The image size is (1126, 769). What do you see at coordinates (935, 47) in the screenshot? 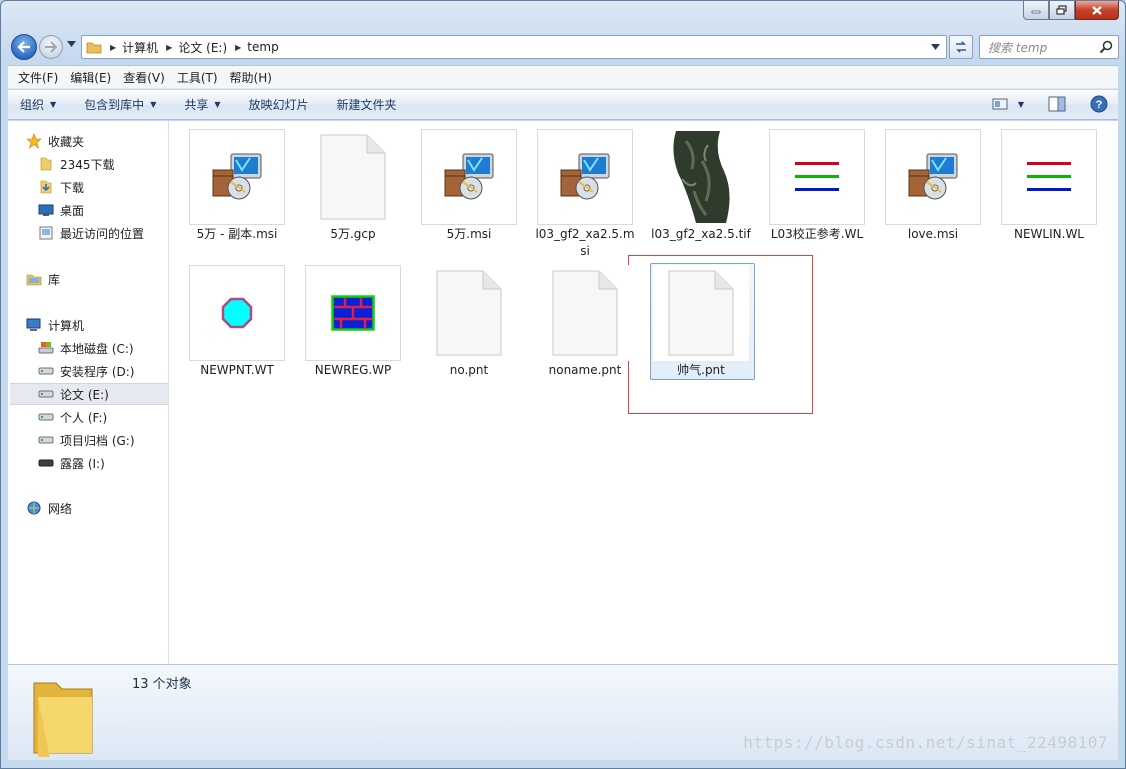
I see `address-dropdown-icon` at bounding box center [935, 47].